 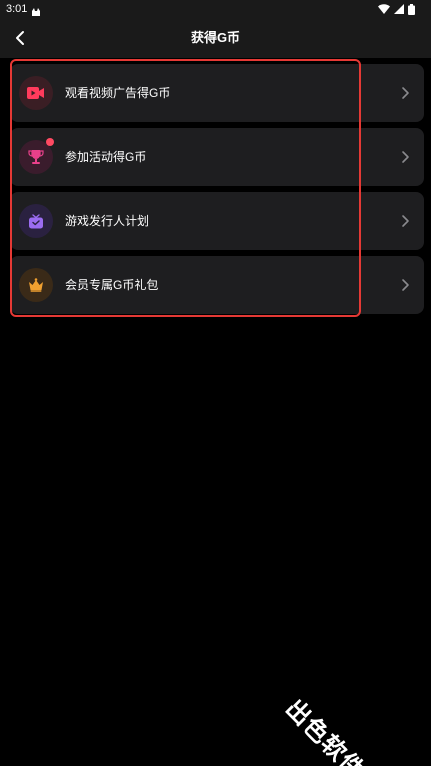 I want to click on item-label: 观看视频广告得G币, so click(x=118, y=93).